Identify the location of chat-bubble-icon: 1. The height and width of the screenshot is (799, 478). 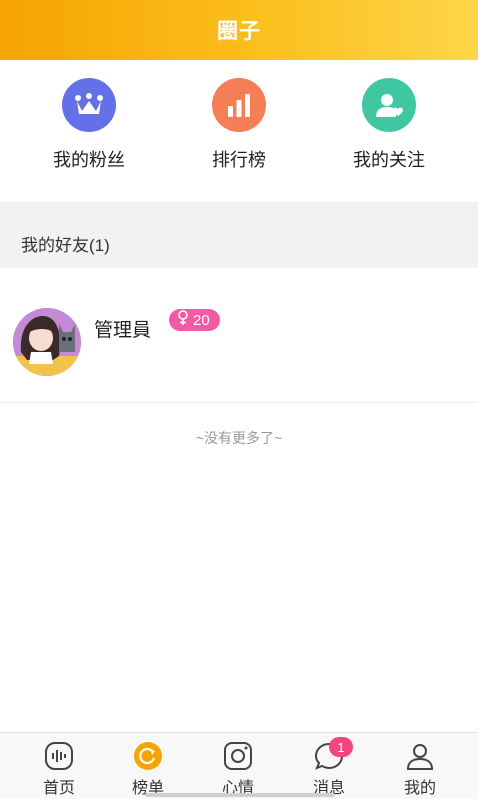
(333, 754).